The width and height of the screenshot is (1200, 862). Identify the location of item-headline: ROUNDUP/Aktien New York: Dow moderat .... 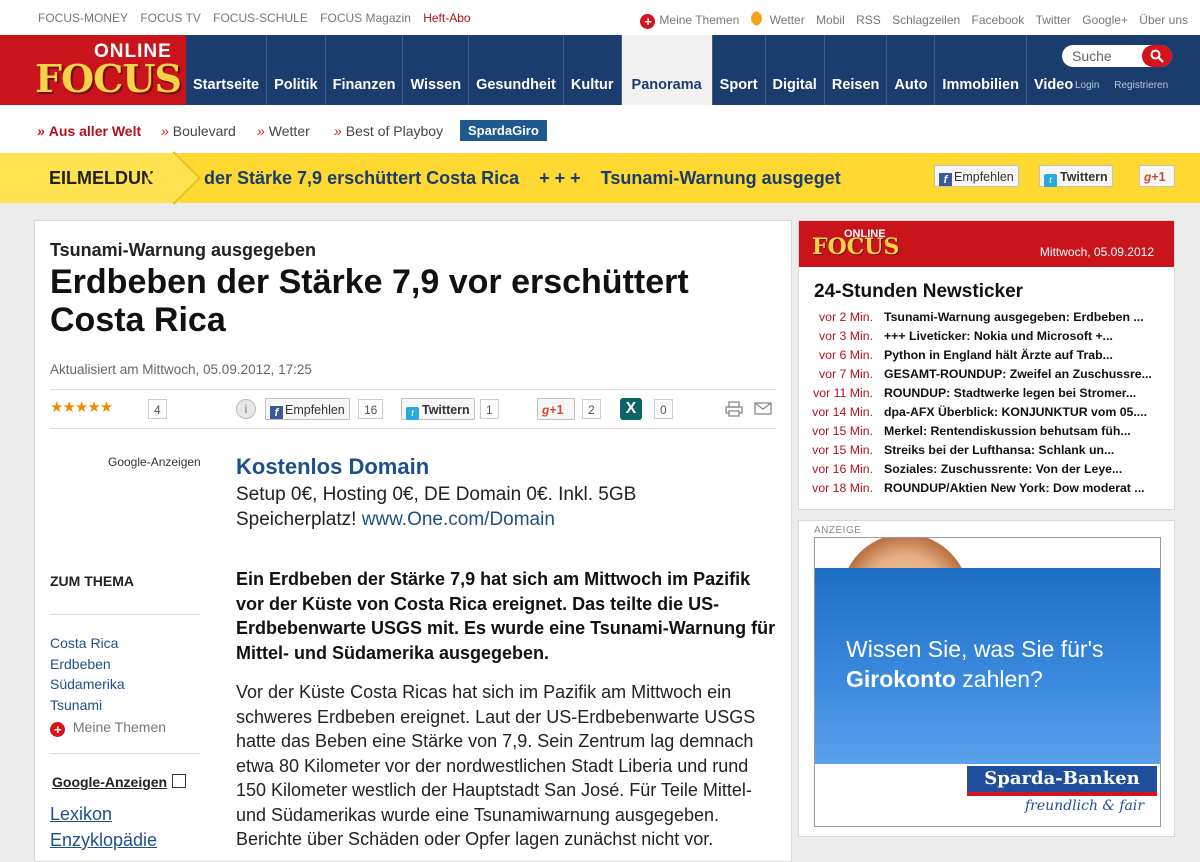
(1021, 488).